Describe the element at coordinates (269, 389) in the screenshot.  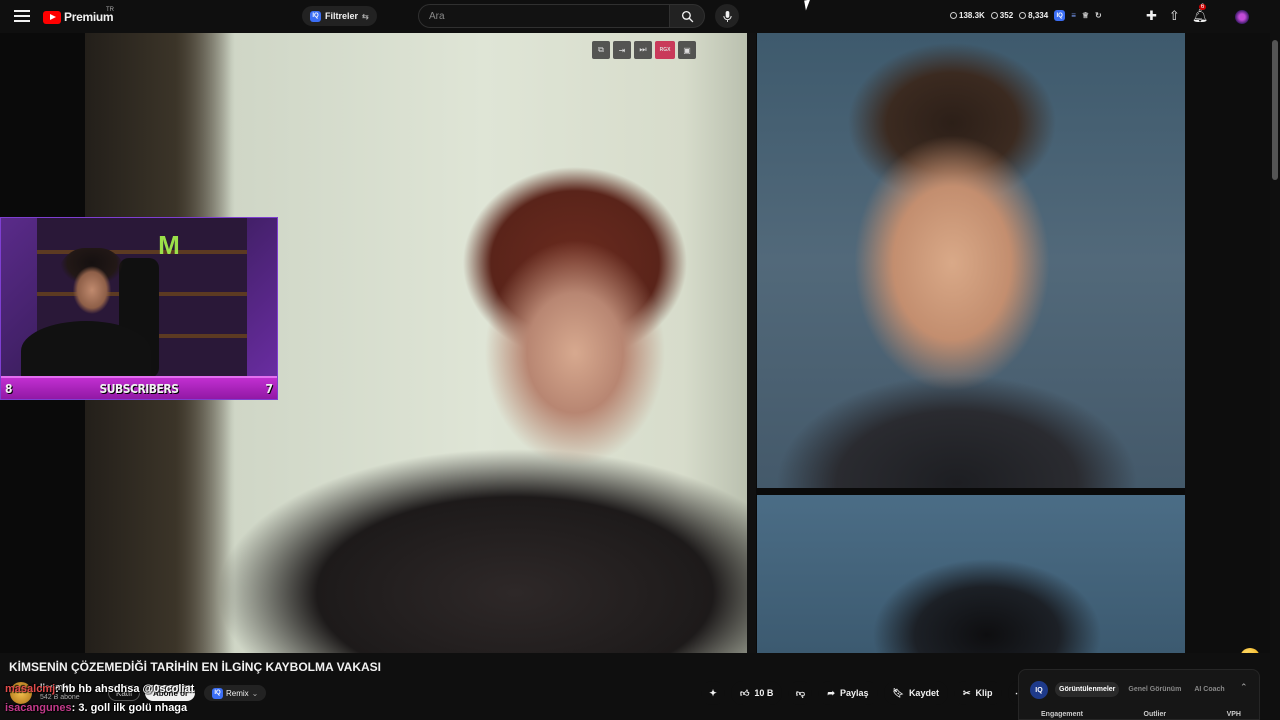
I see `goal-target: 7` at that location.